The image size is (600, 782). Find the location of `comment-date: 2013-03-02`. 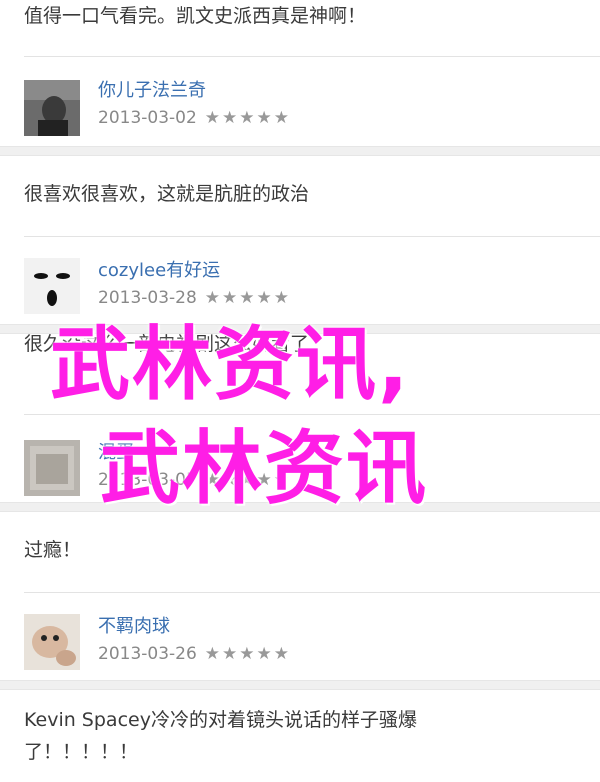

comment-date: 2013-03-02 is located at coordinates (147, 118).